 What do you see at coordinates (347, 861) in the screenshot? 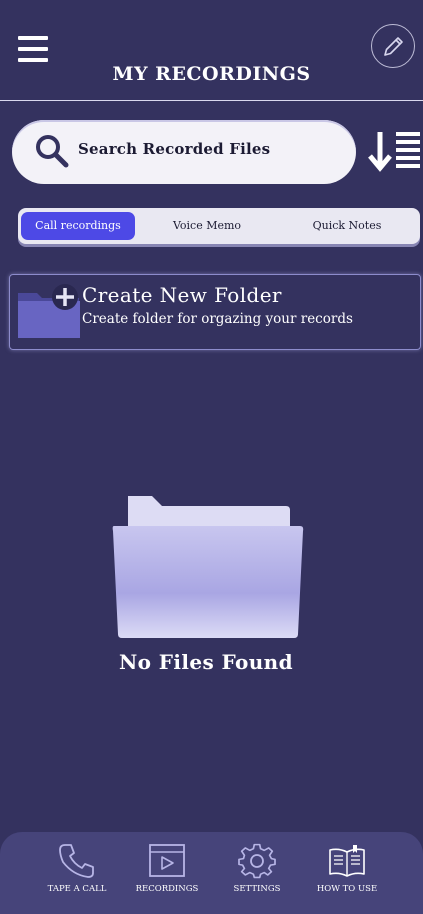
I see `book-icon` at bounding box center [347, 861].